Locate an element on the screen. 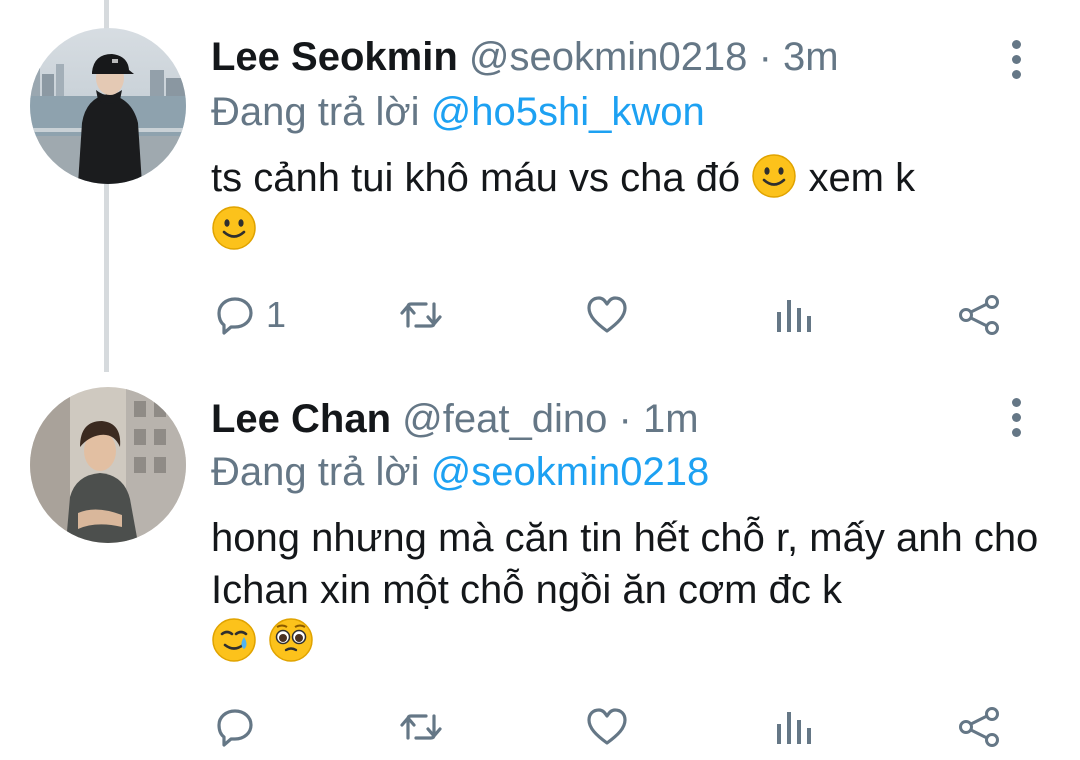 The width and height of the screenshot is (1080, 760). tweet-actions is located at coordinates (612, 727).